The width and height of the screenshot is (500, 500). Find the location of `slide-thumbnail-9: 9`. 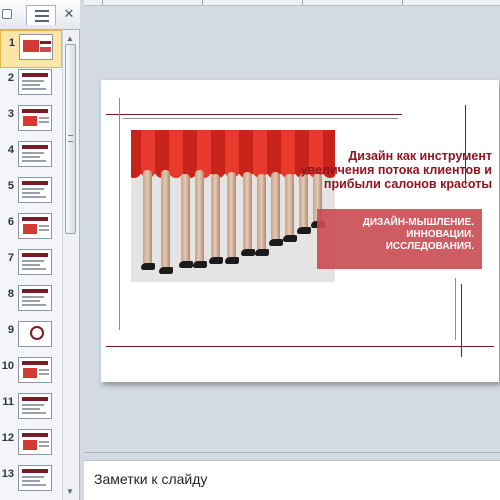

slide-thumbnail-9: 9 is located at coordinates (31, 337).